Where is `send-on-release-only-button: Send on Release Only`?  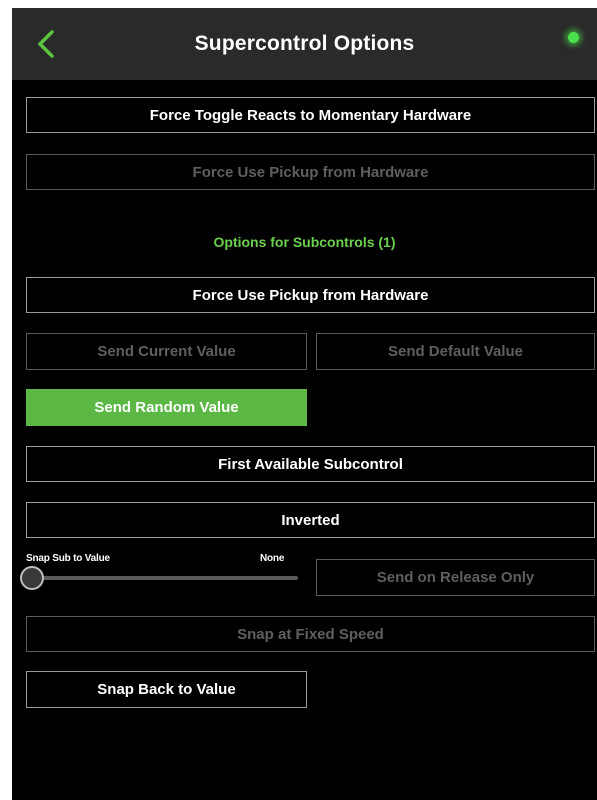 send-on-release-only-button: Send on Release Only is located at coordinates (455, 577).